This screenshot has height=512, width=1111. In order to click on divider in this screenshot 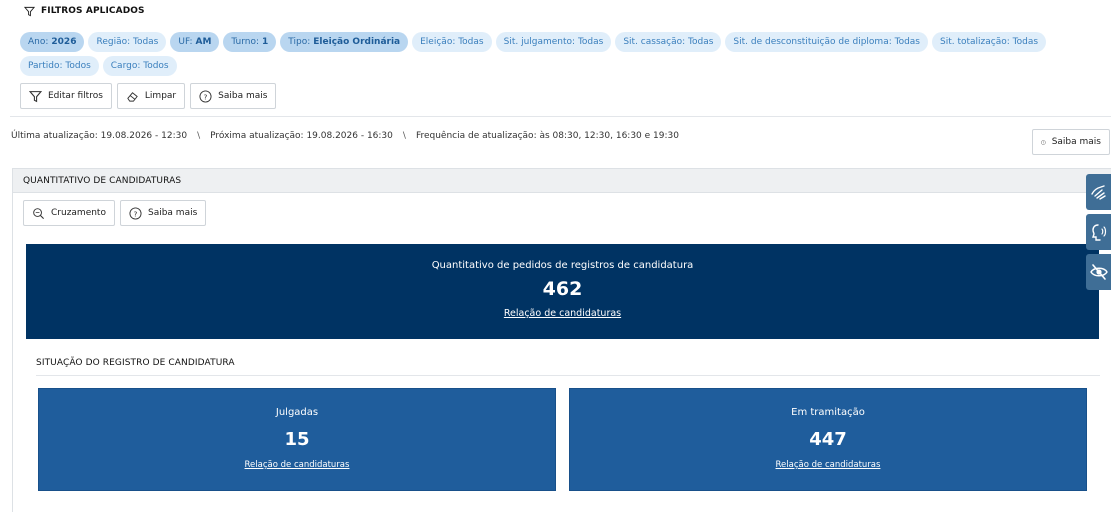, I will do `click(560, 116)`.